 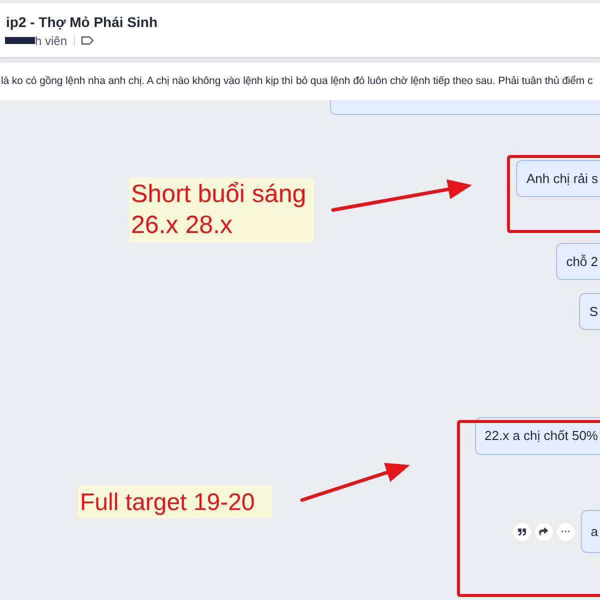 What do you see at coordinates (82, 21) in the screenshot?
I see `chat-title: ip2 - Thợ Mỏ Phái Sinh` at bounding box center [82, 21].